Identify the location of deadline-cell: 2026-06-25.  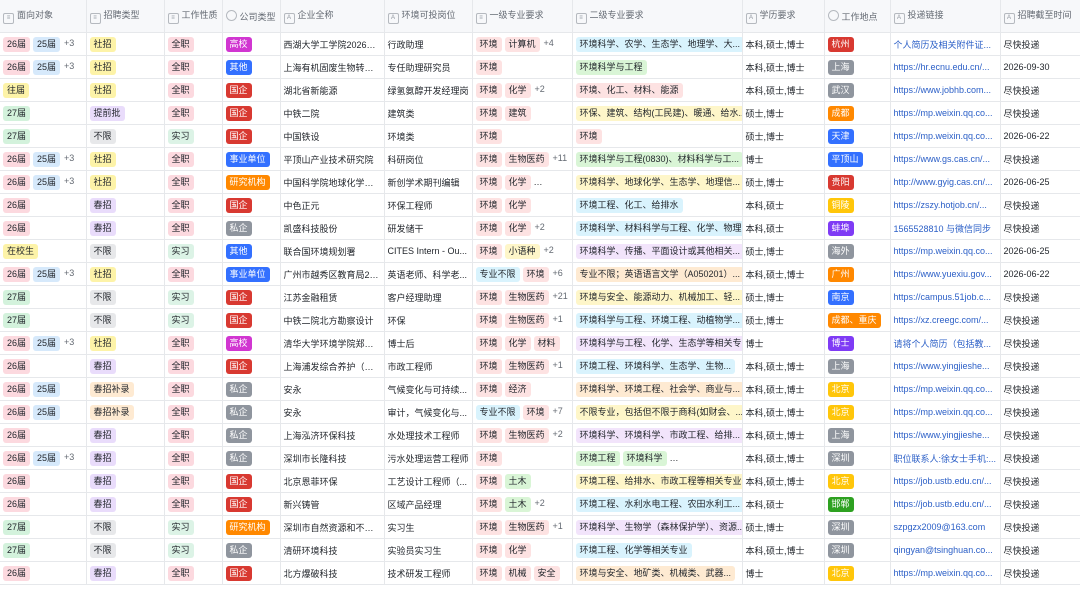
(1040, 251).